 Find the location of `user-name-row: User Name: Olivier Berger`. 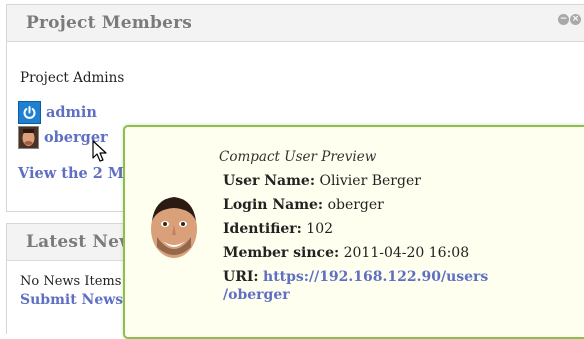

user-name-row: User Name: Olivier Berger is located at coordinates (322, 181).